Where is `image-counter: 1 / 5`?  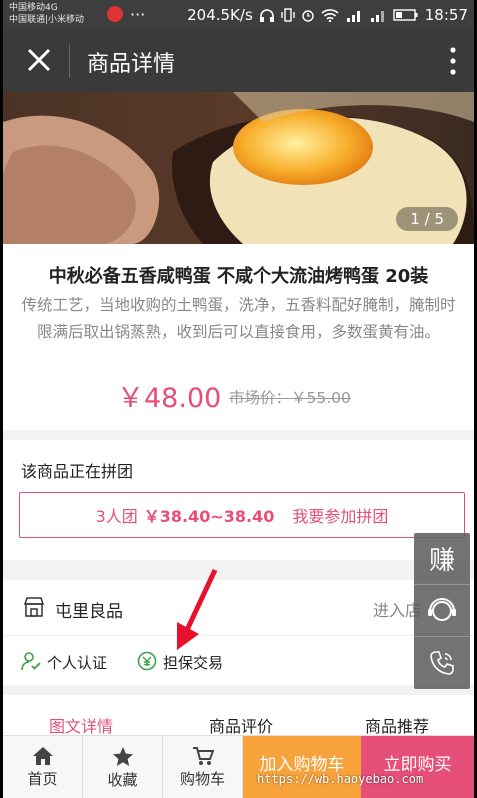 image-counter: 1 / 5 is located at coordinates (427, 219).